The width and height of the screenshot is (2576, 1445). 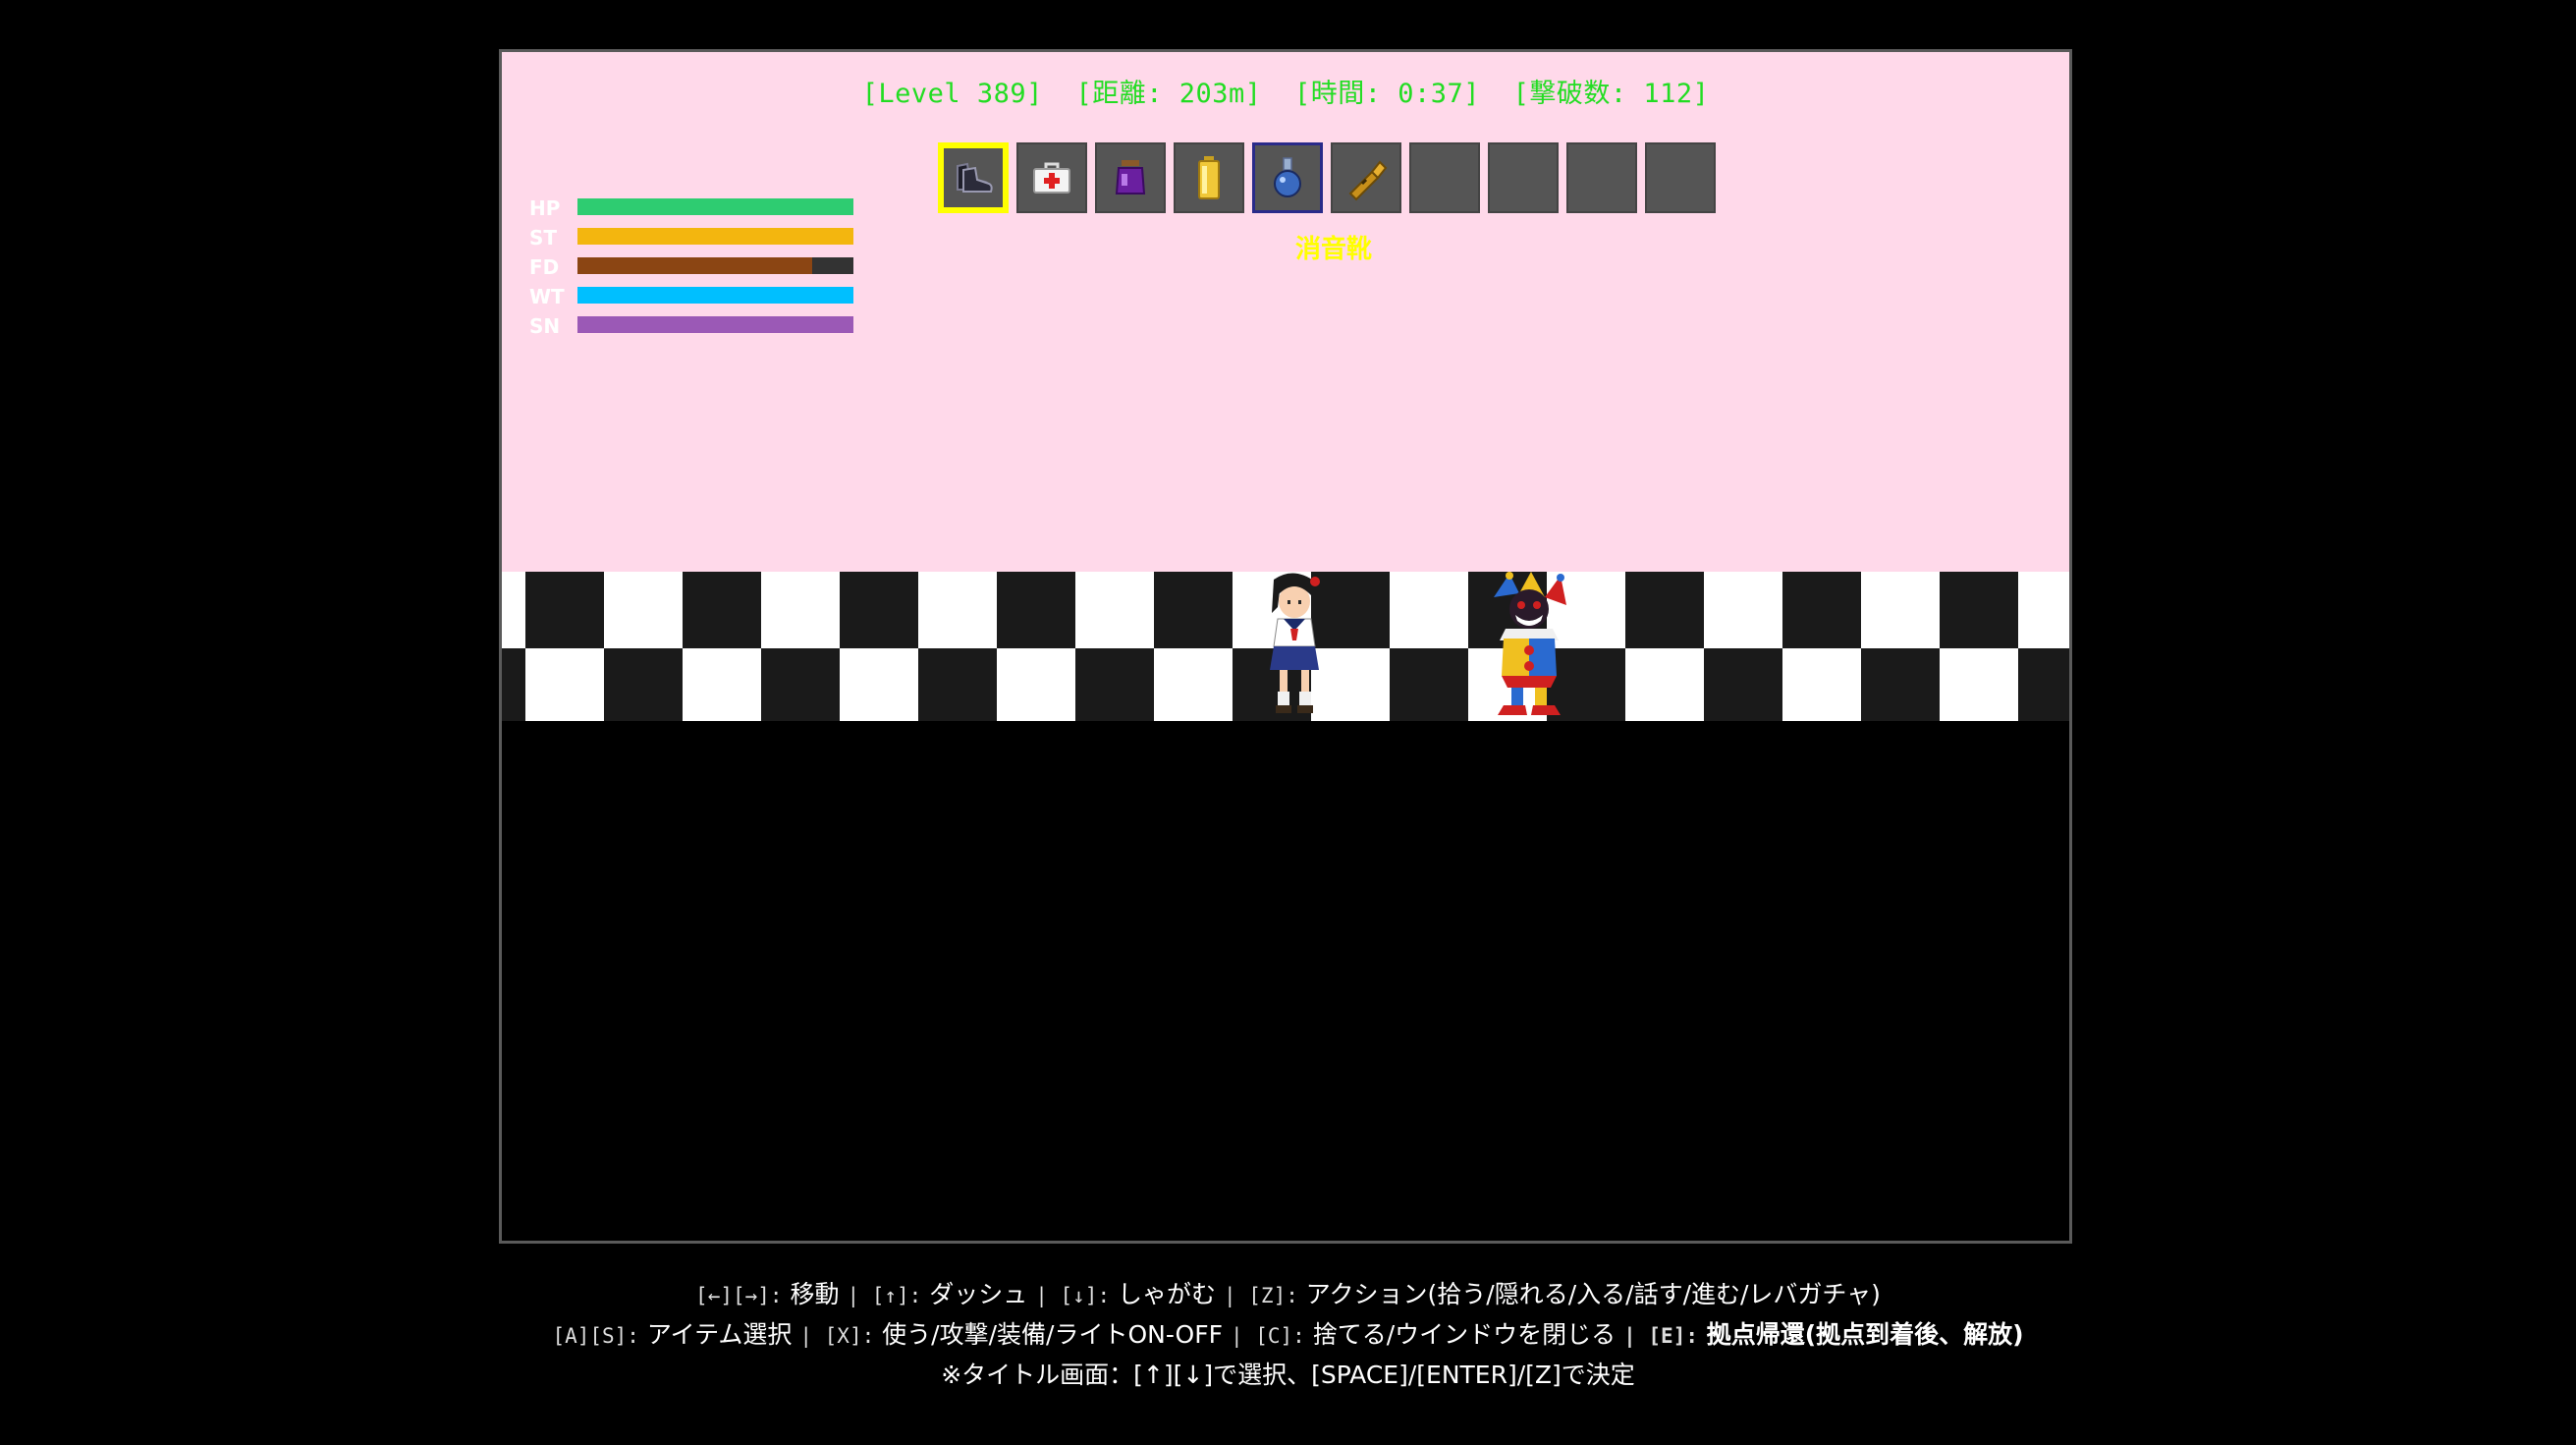 What do you see at coordinates (952, 94) in the screenshot?
I see `hud-level: [Level 389]` at bounding box center [952, 94].